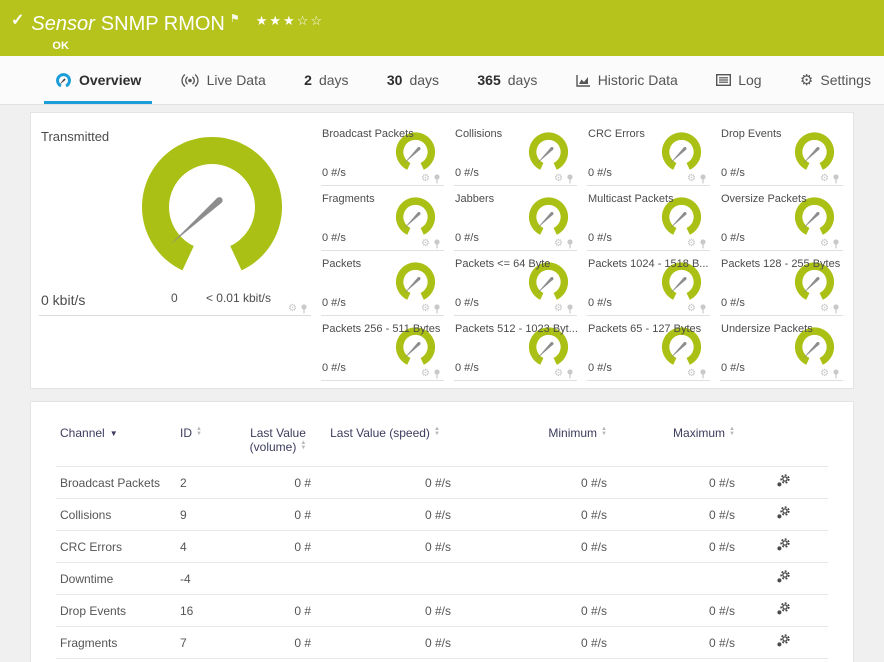  What do you see at coordinates (781, 218) in the screenshot?
I see `gauge-cell-oversize-packets: Oversize Packets 0 #/s ⚙` at bounding box center [781, 218].